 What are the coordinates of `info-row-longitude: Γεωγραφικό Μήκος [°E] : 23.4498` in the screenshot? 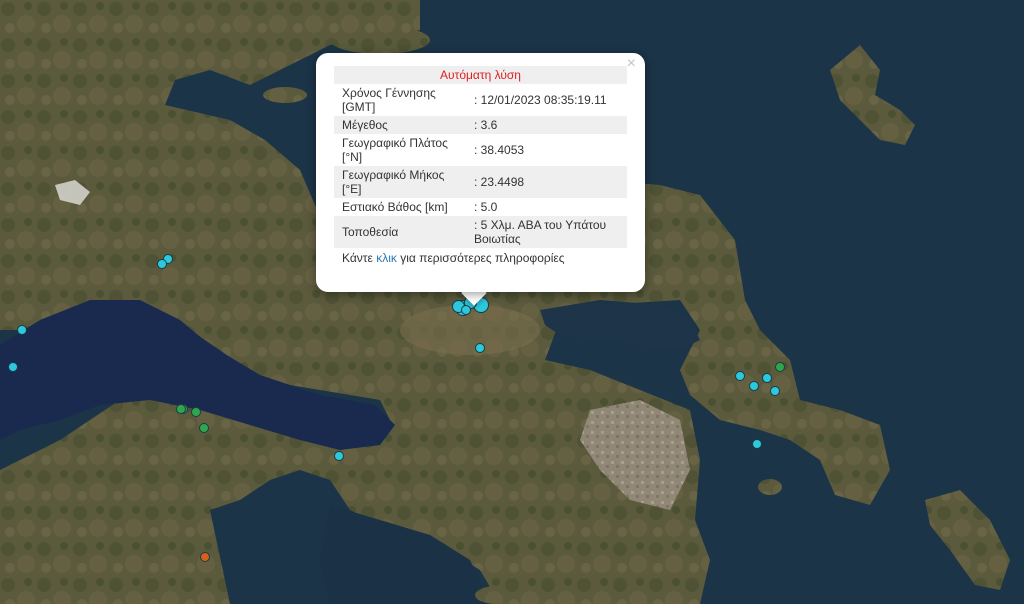 It's located at (480, 182).